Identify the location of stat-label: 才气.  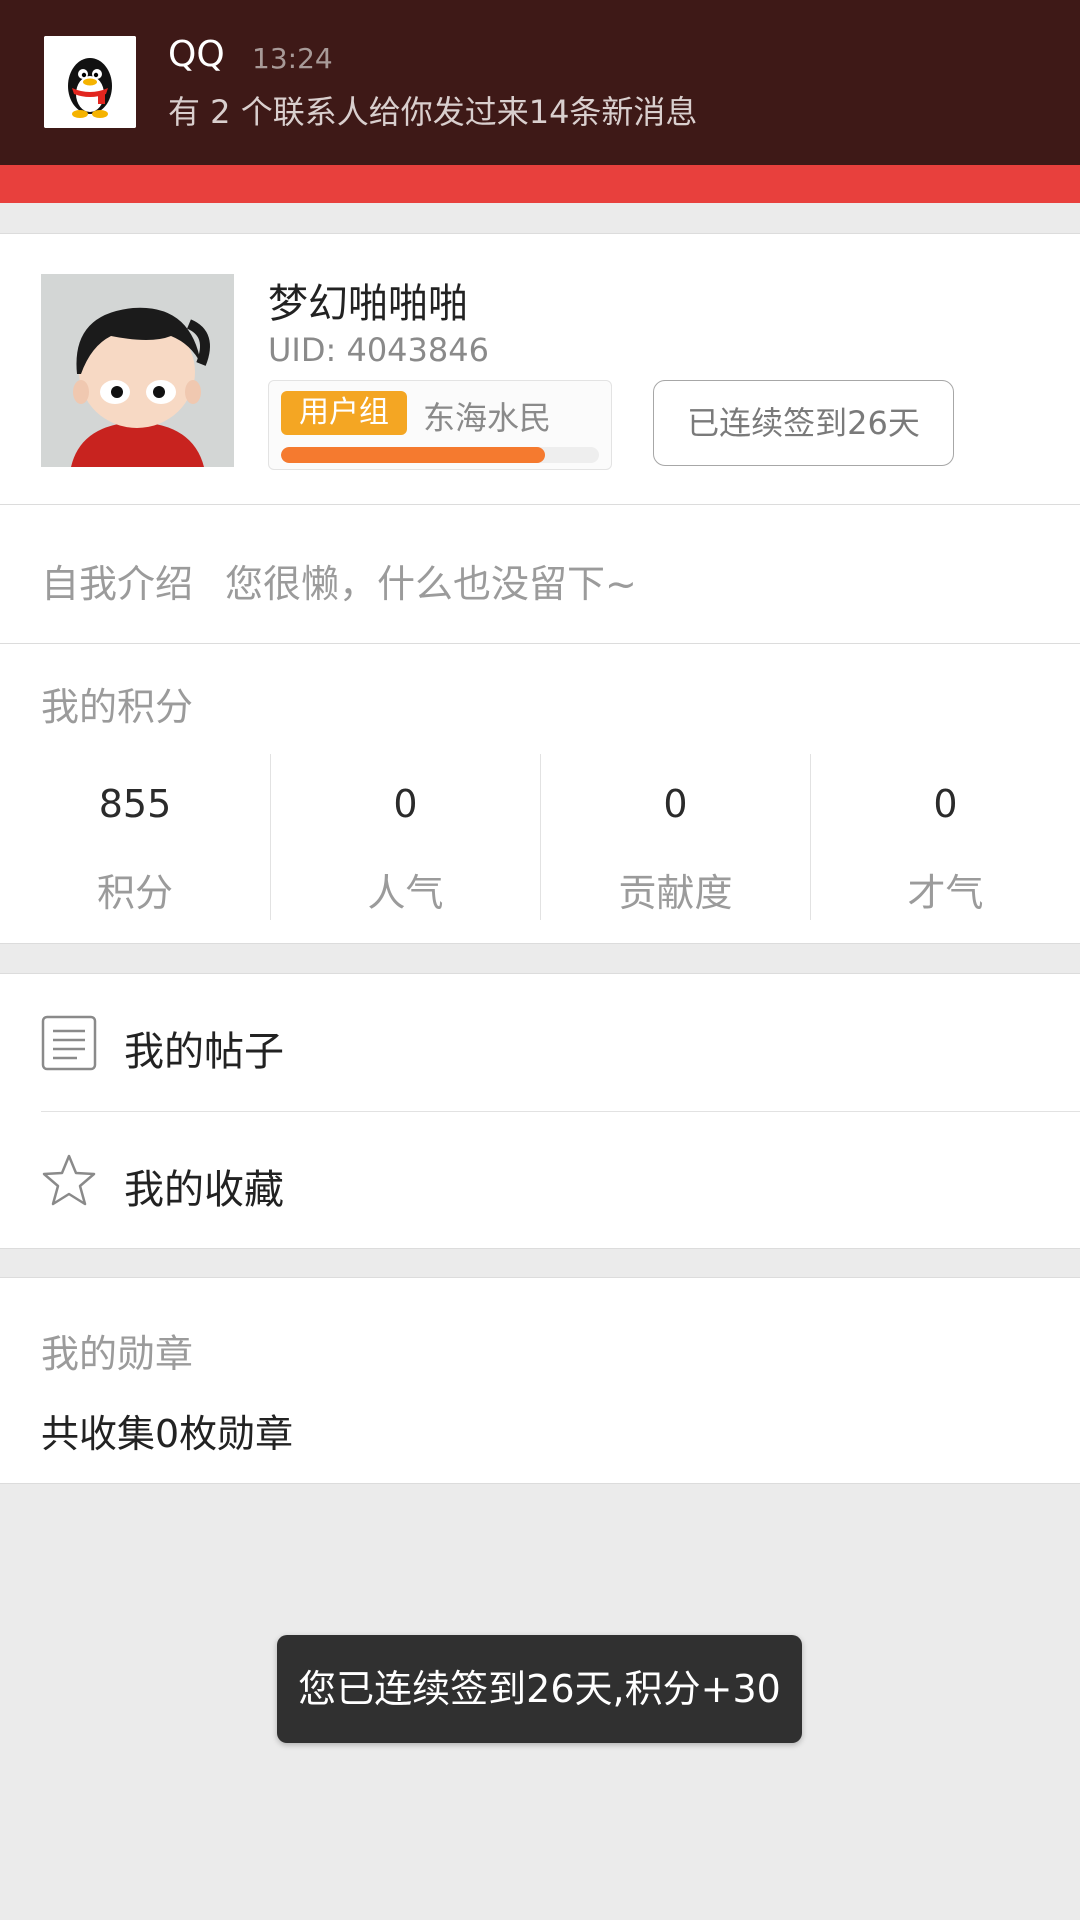
(945, 893).